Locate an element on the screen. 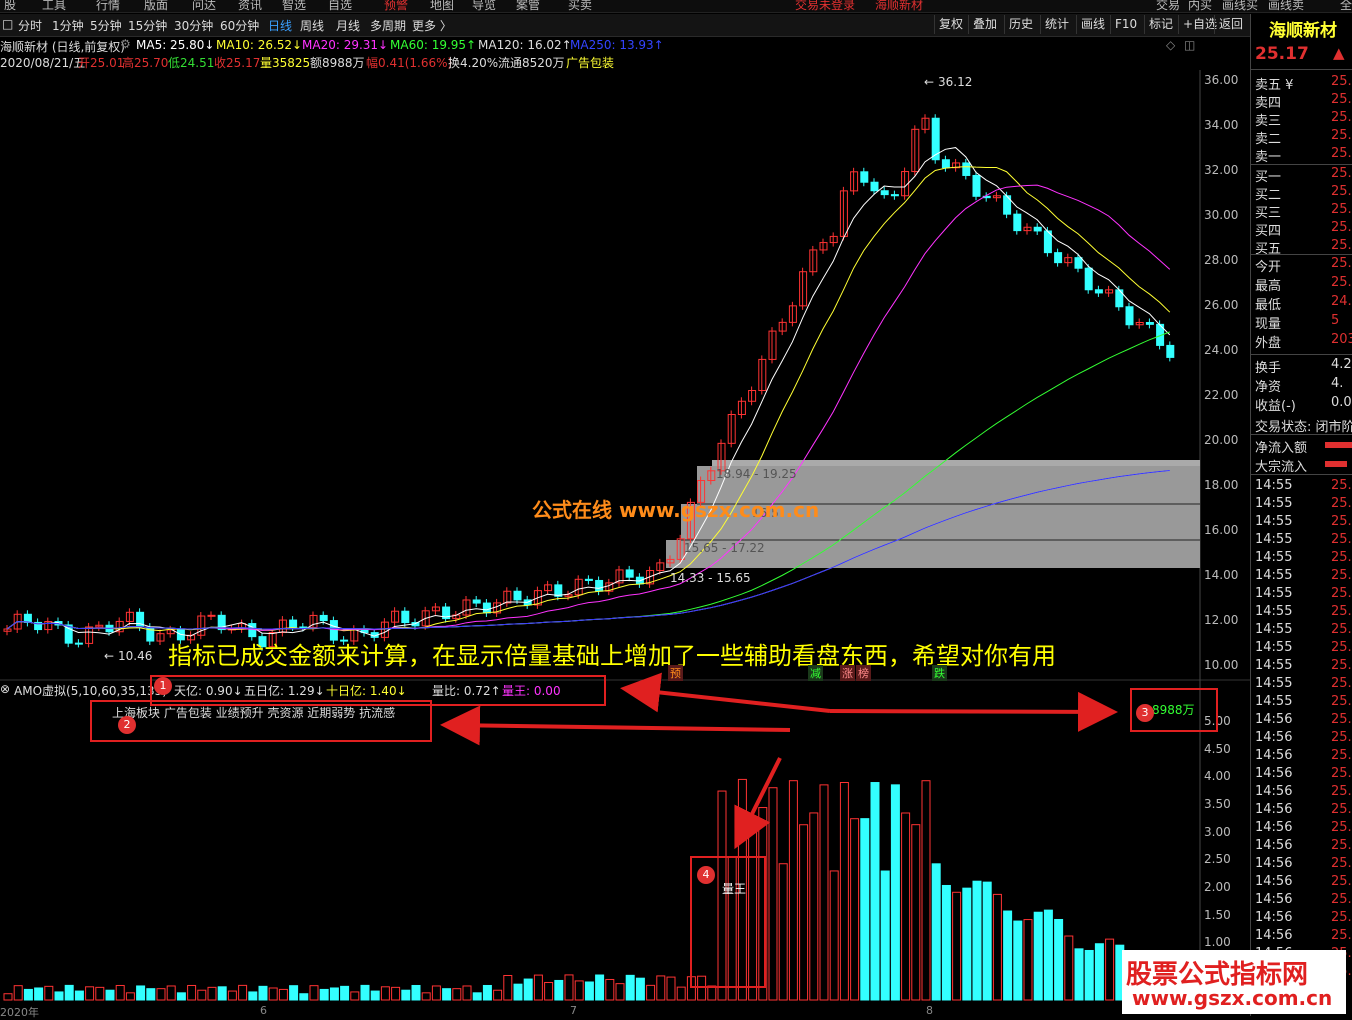  net-inflow-bar is located at coordinates (1338, 445).